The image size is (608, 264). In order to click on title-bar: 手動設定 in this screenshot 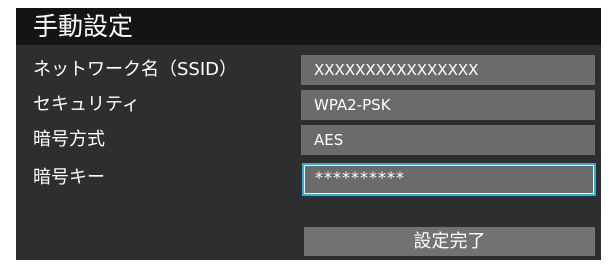, I will do `click(308, 26)`.